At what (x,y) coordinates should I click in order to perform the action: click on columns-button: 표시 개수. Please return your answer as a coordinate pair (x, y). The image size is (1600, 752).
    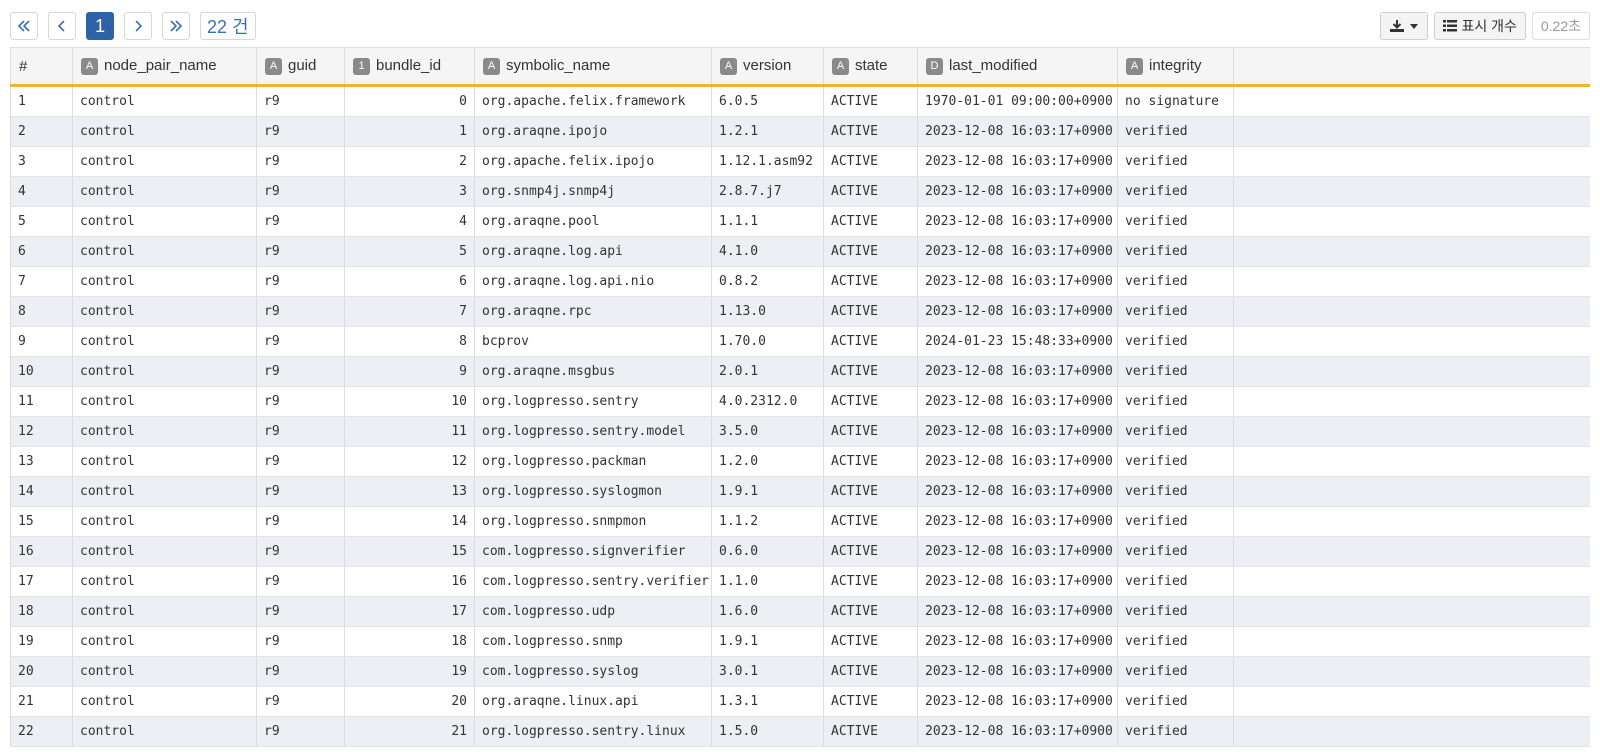
    Looking at the image, I should click on (1480, 26).